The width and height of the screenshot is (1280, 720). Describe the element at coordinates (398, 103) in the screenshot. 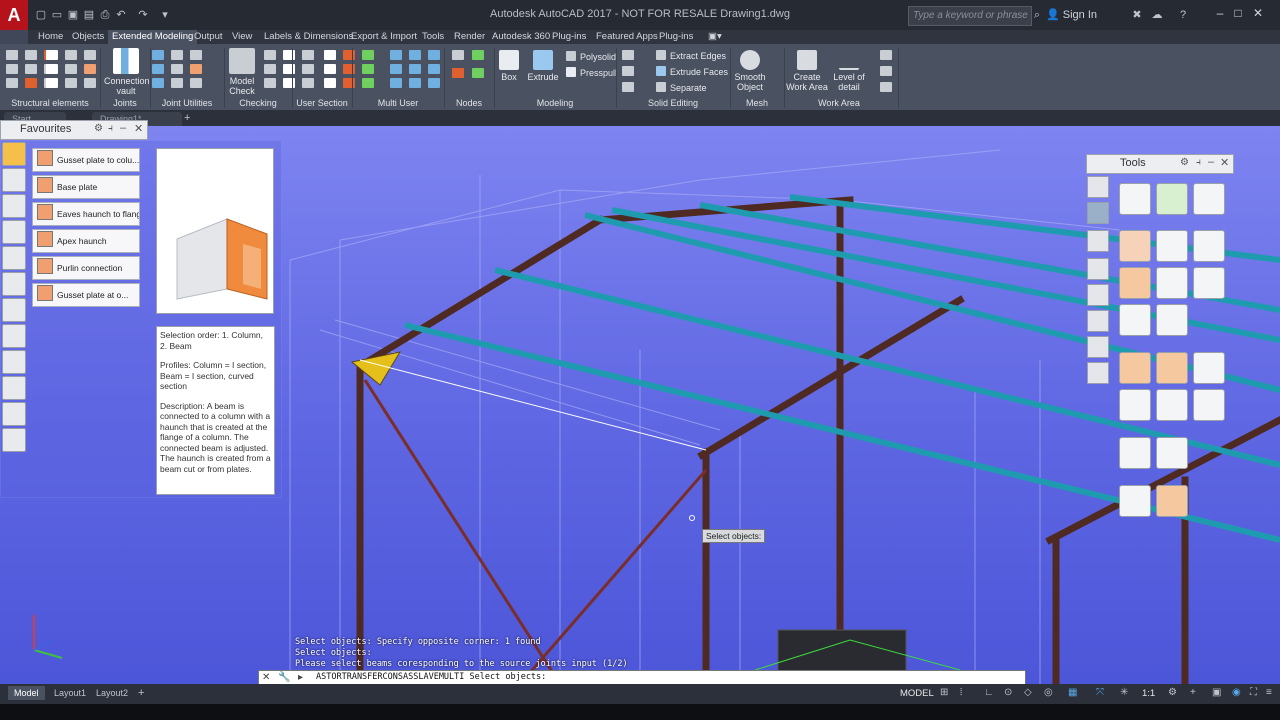

I see `panel-multi-user: Multi User` at that location.